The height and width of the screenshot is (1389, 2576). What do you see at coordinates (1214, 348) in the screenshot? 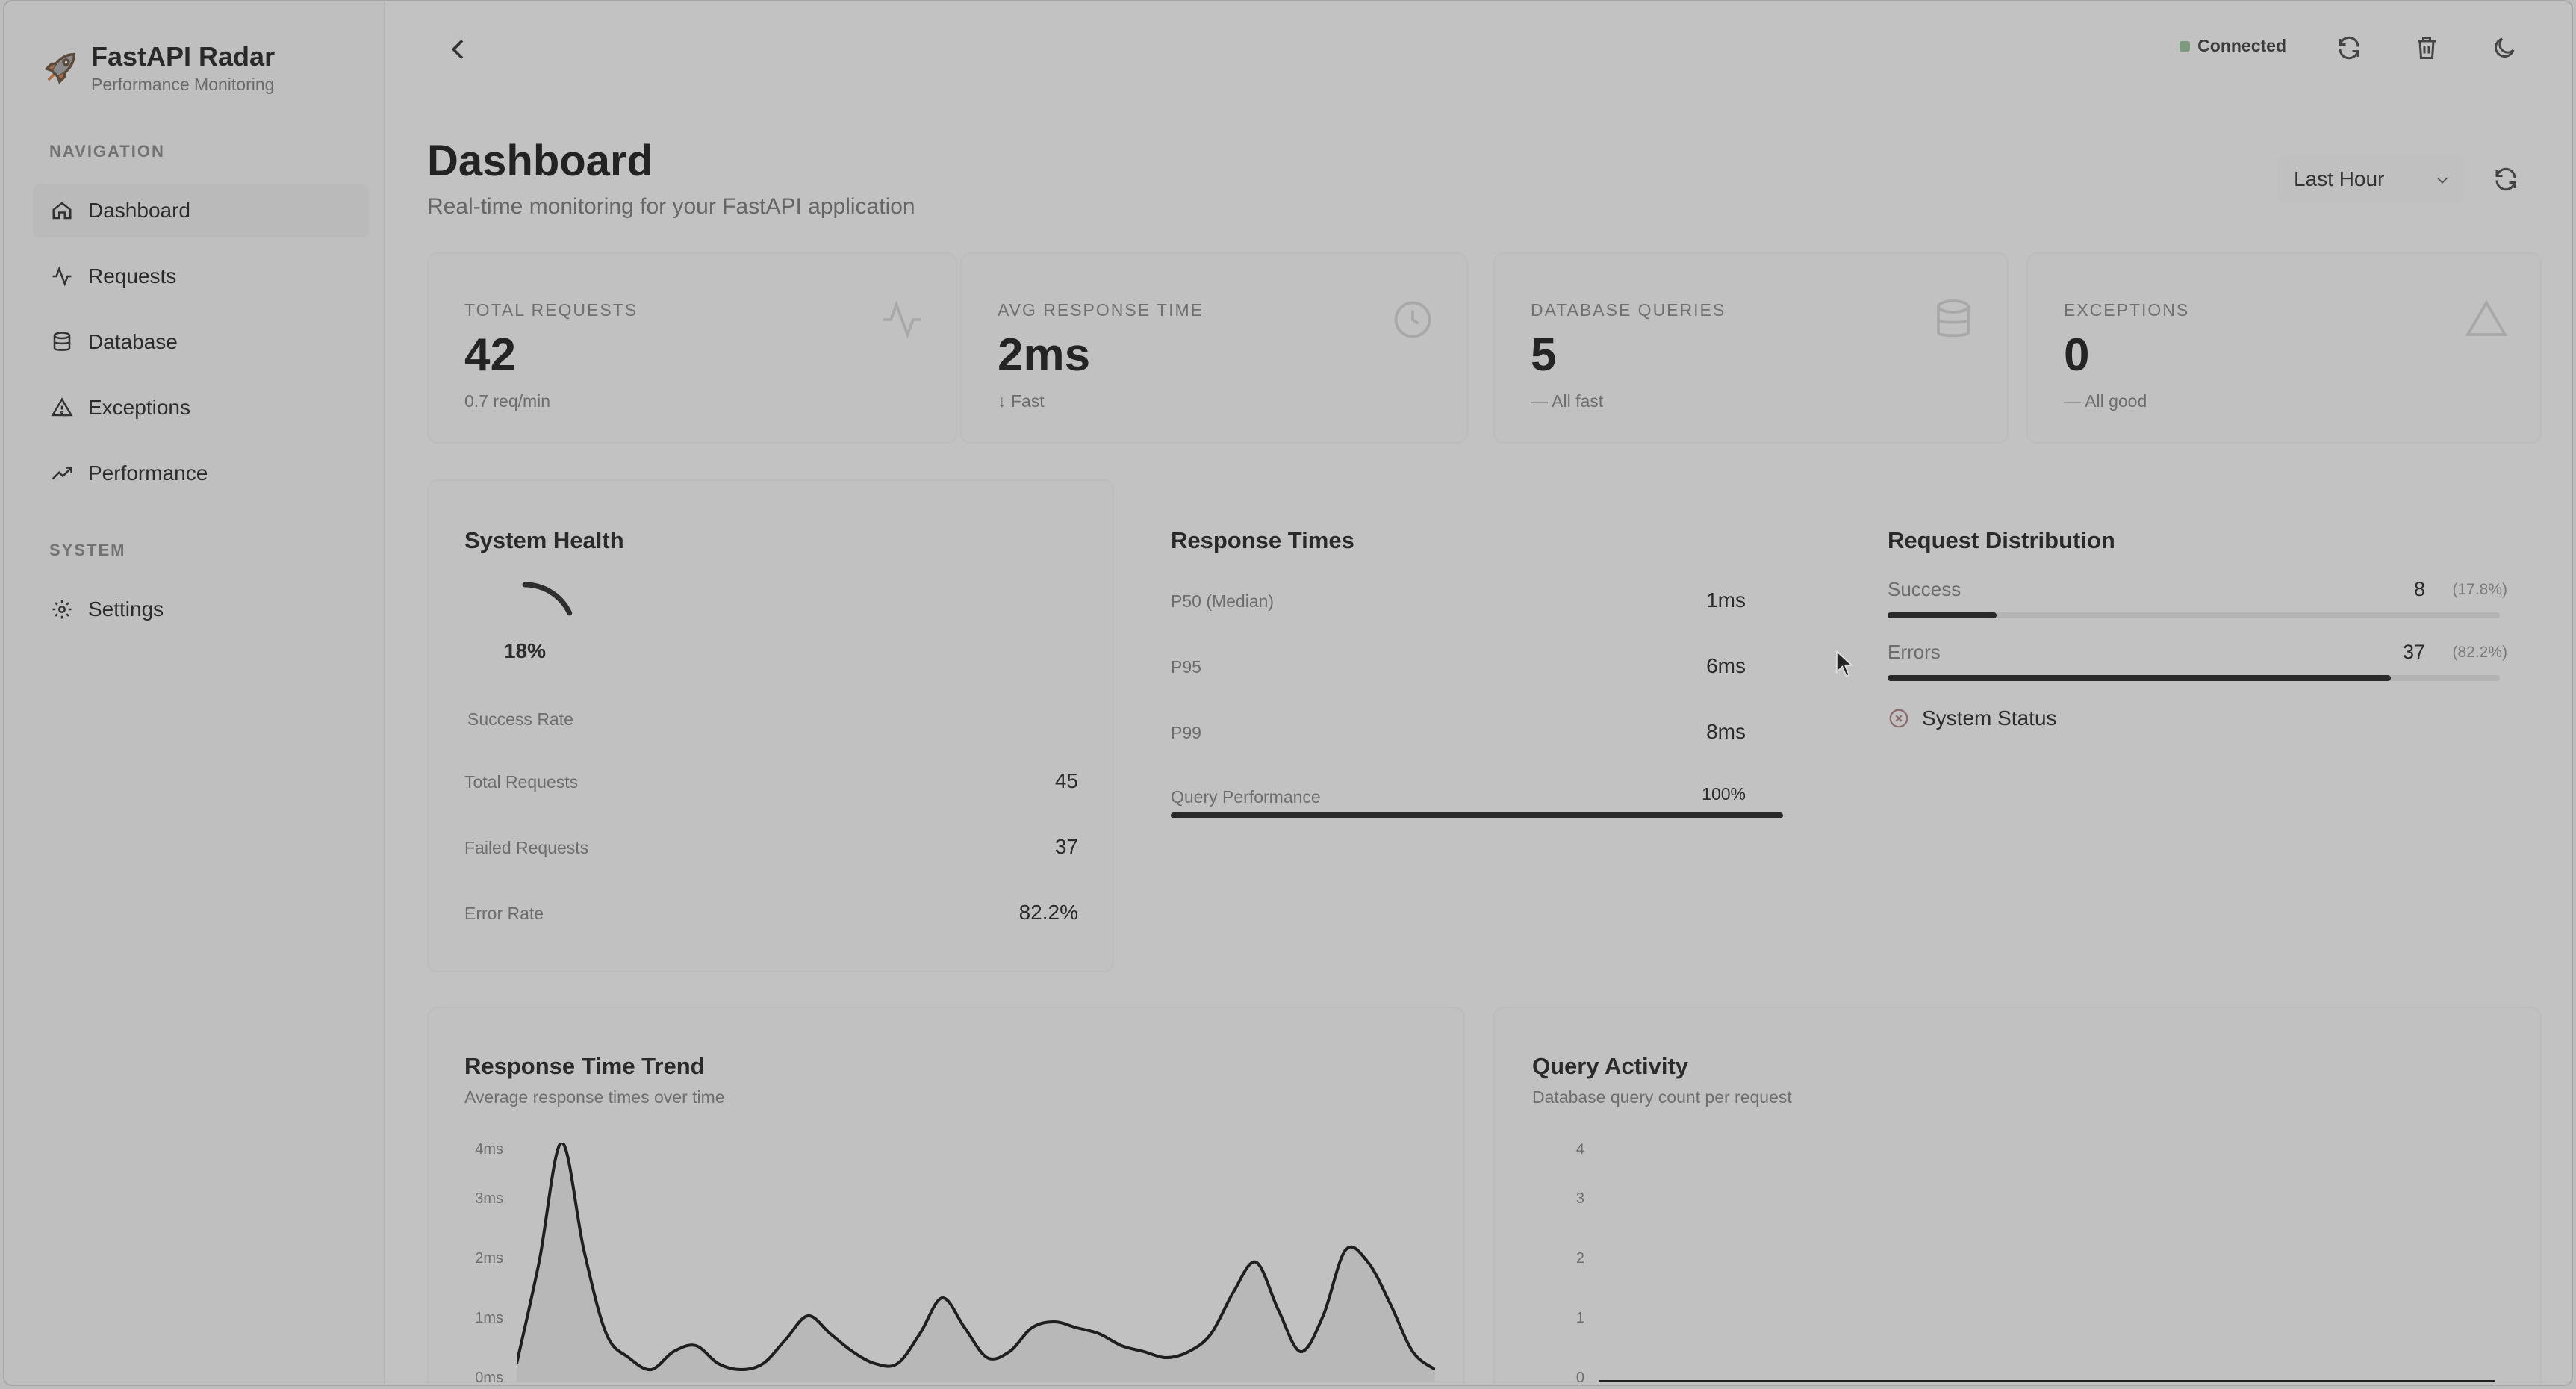
I see `stat-card-avg-response-time: AVG RESPONSE TIME 2ms ↓ Fast` at bounding box center [1214, 348].